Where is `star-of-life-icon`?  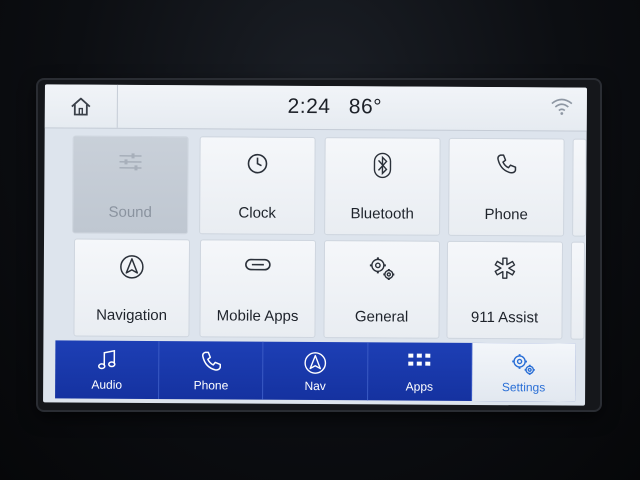
star-of-life-icon is located at coordinates (505, 268).